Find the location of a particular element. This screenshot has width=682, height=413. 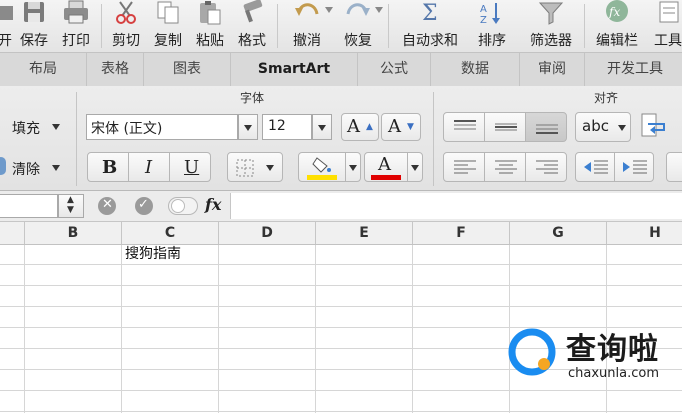

undo-button: 撤消 is located at coordinates (307, 26).